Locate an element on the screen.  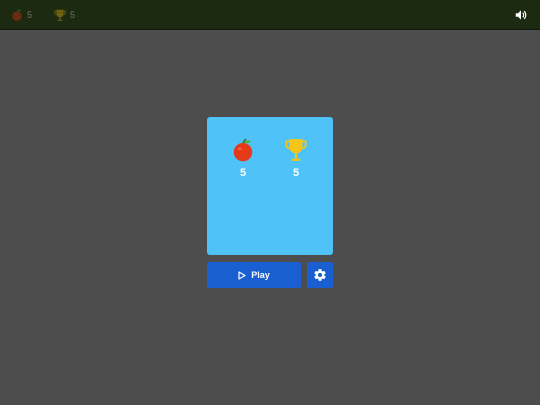
play-button-label: Play is located at coordinates (260, 275).